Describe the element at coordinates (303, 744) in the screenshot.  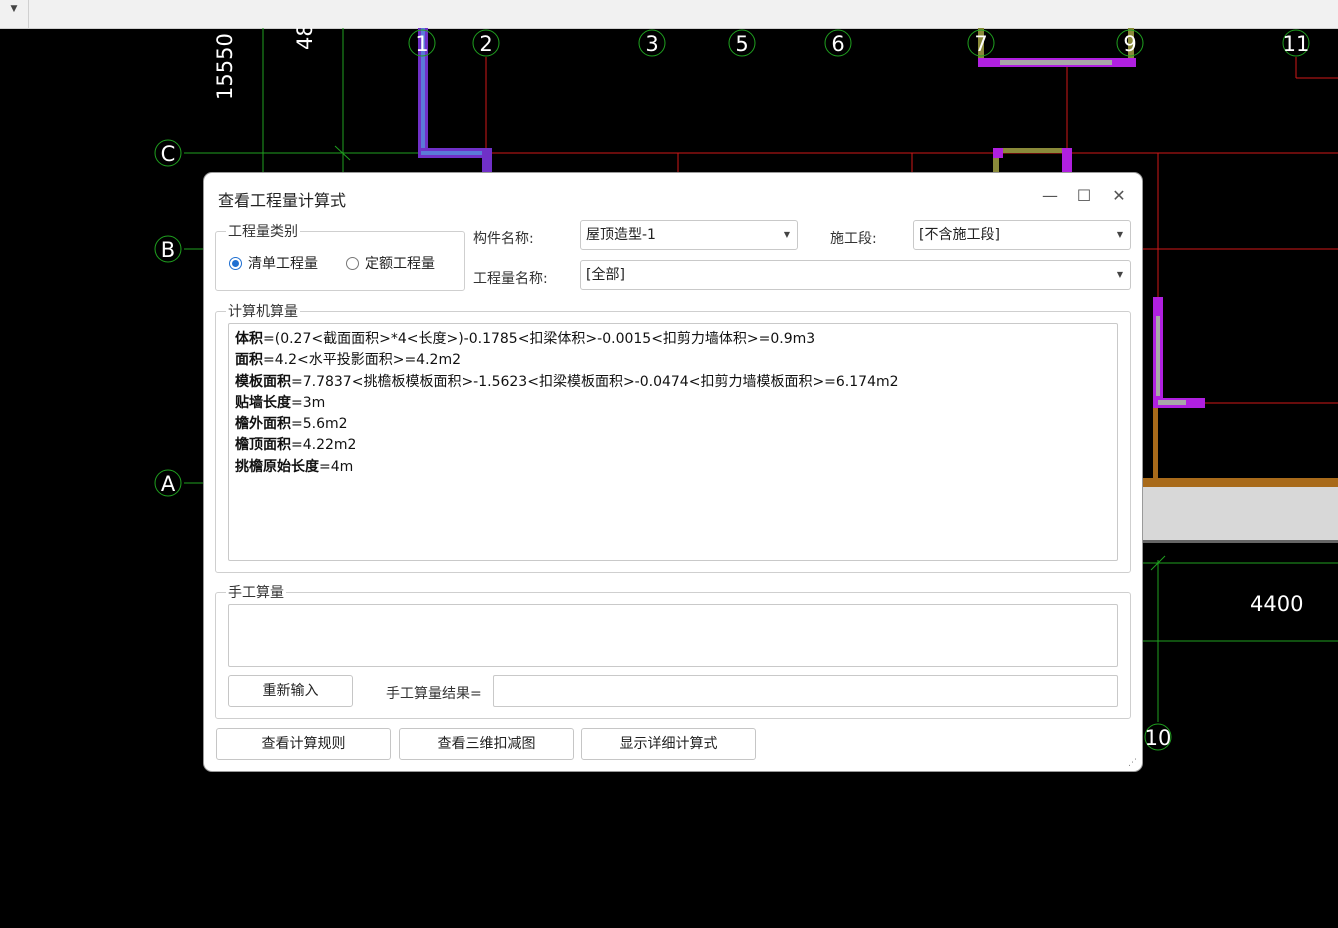
I see `view-calc-rules-button: 查看计算规则` at that location.